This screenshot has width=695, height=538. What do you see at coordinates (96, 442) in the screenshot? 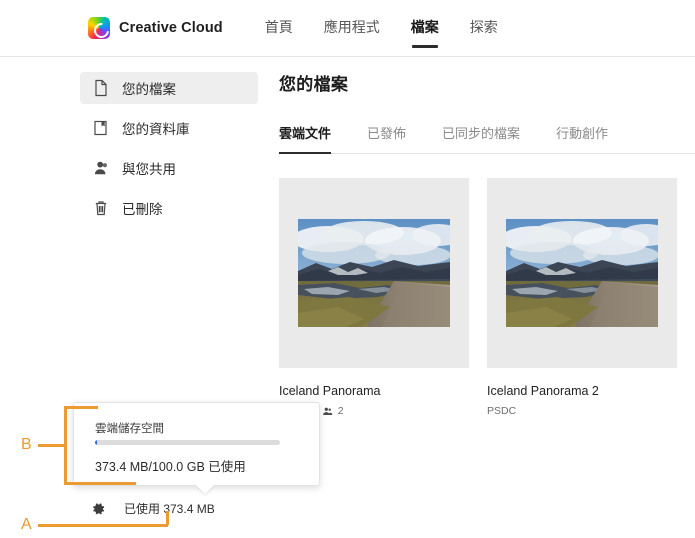
I see `storage-progress-fill` at bounding box center [96, 442].